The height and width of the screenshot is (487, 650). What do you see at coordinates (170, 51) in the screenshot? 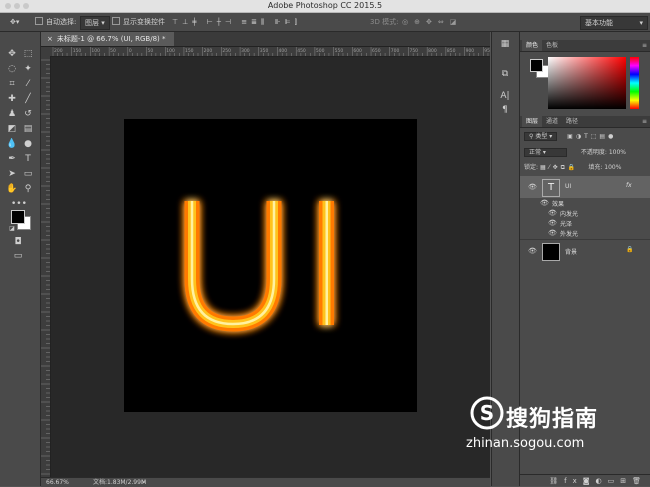
I see `ruler-label: 100` at bounding box center [170, 51].